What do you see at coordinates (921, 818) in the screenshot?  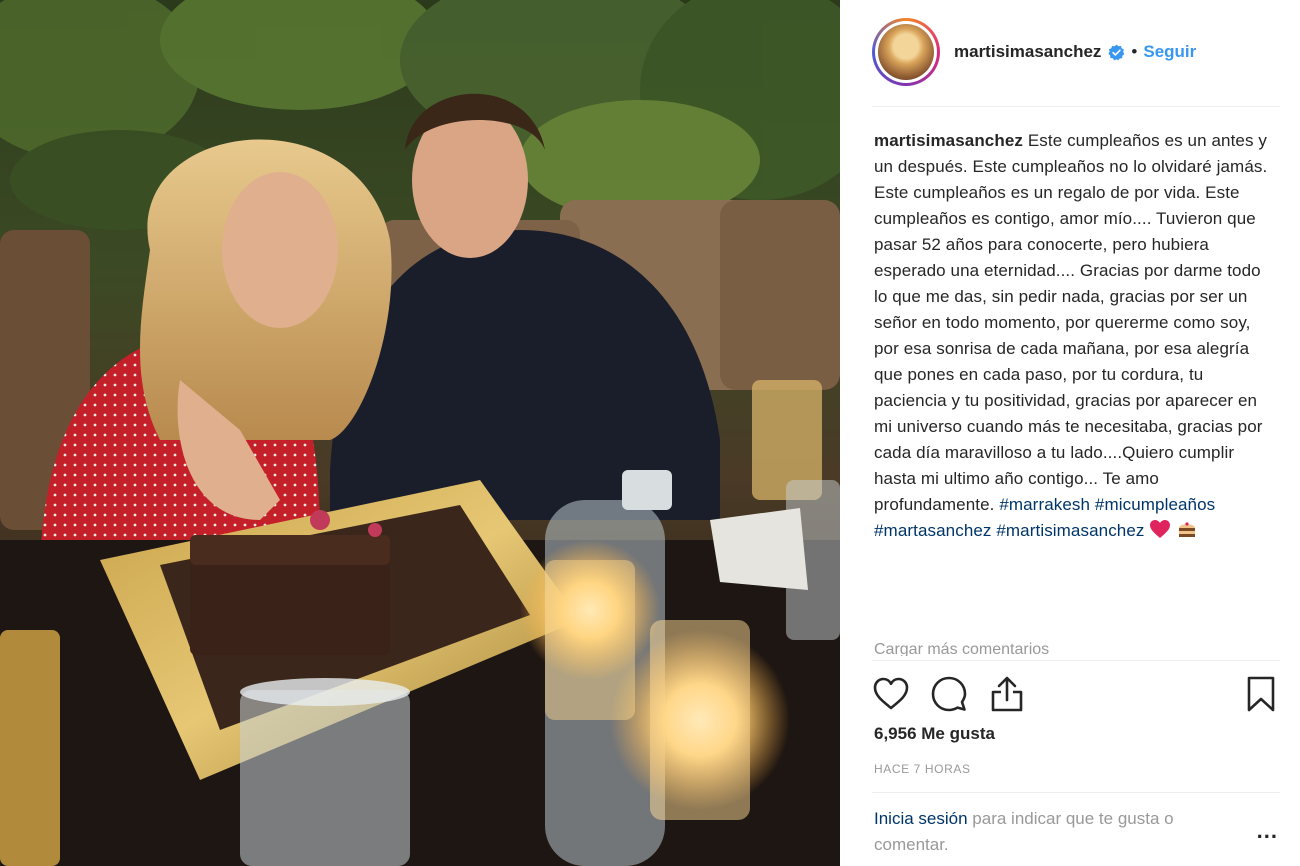 I see `login-link: Inicia sesión` at bounding box center [921, 818].